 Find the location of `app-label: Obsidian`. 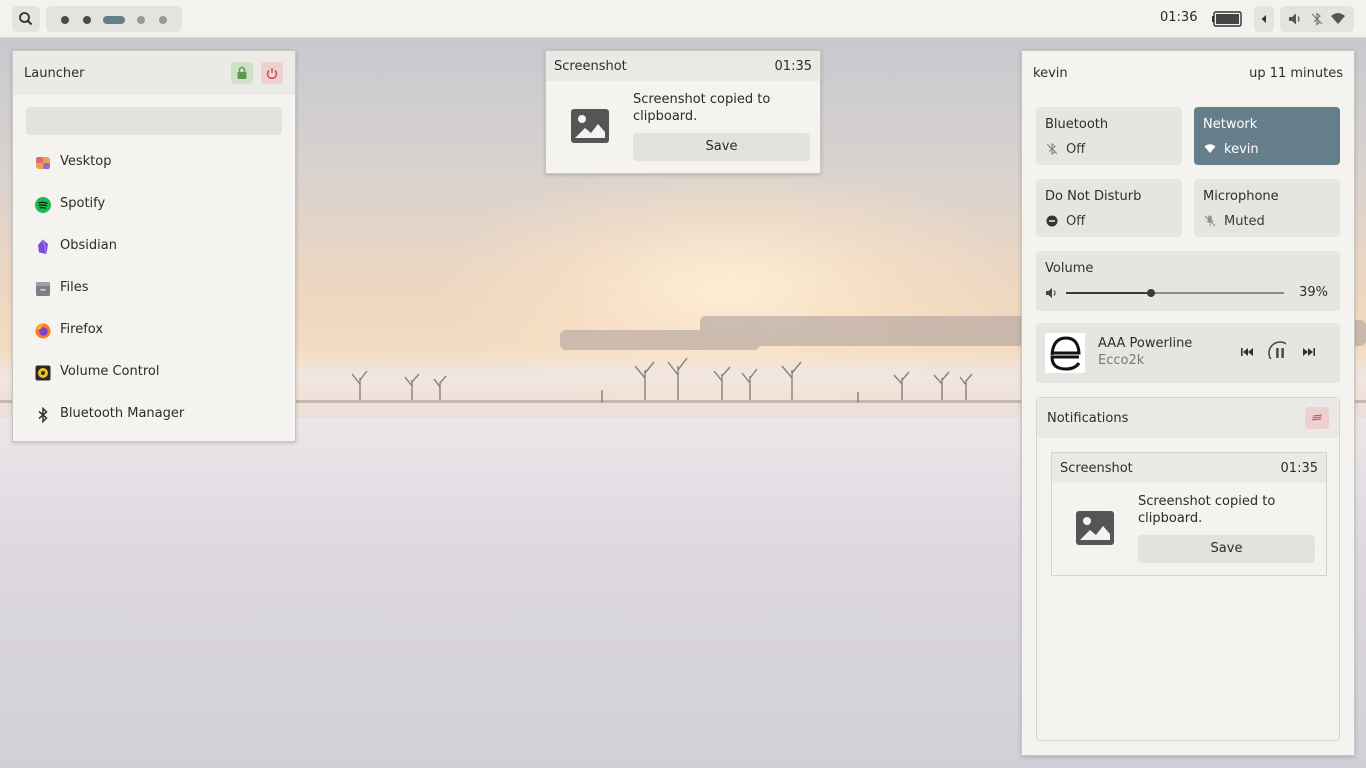

app-label: Obsidian is located at coordinates (88, 245).